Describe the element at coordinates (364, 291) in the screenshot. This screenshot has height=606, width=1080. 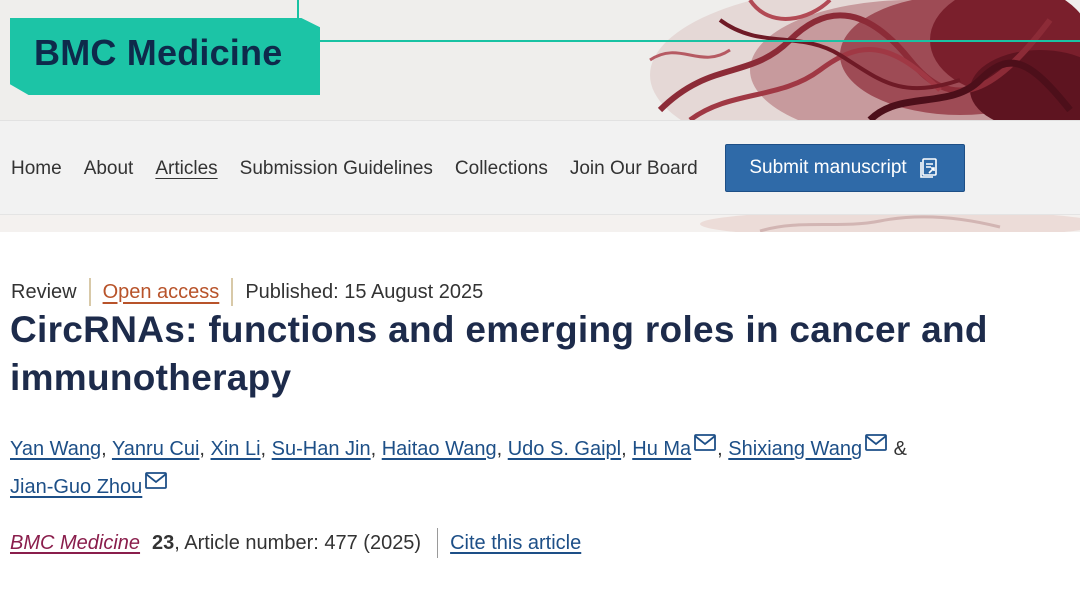
I see `published-date: Published: 15 August 2025` at that location.